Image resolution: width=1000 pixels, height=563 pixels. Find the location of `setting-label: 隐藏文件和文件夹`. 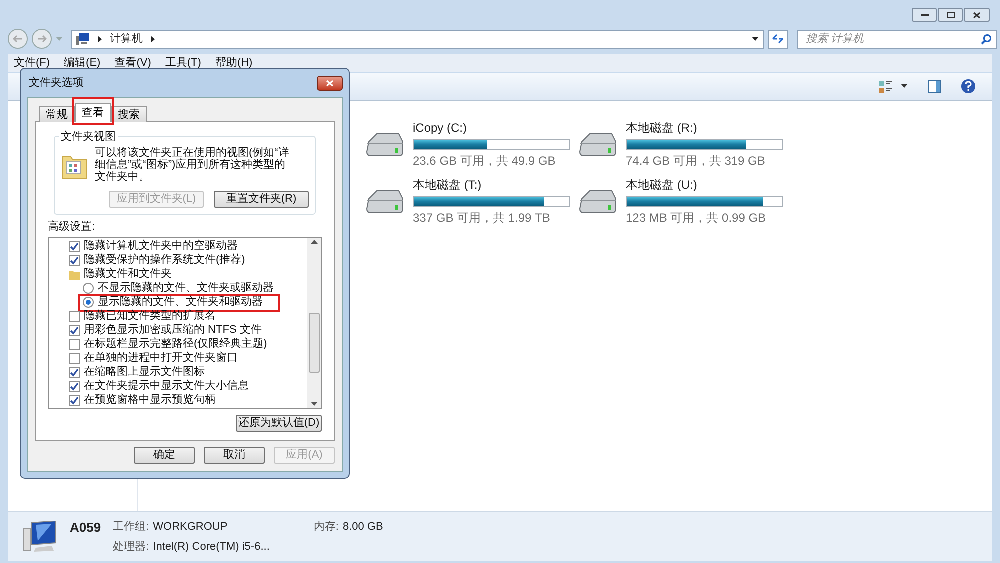

setting-label: 隐藏文件和文件夹 is located at coordinates (128, 274).